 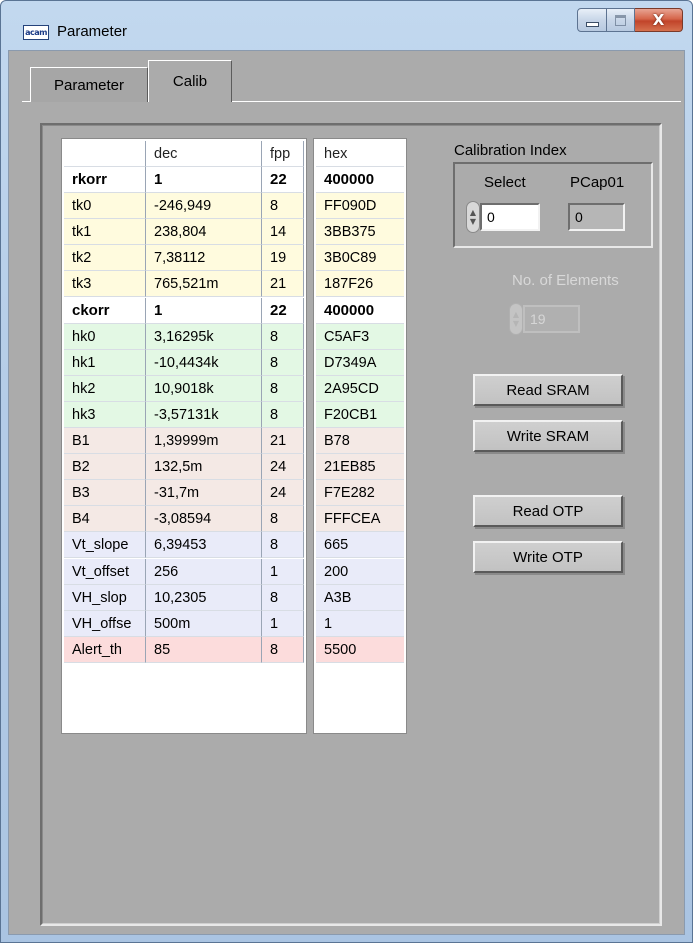 I want to click on row-dec-cell: 10,2305, so click(x=204, y=597).